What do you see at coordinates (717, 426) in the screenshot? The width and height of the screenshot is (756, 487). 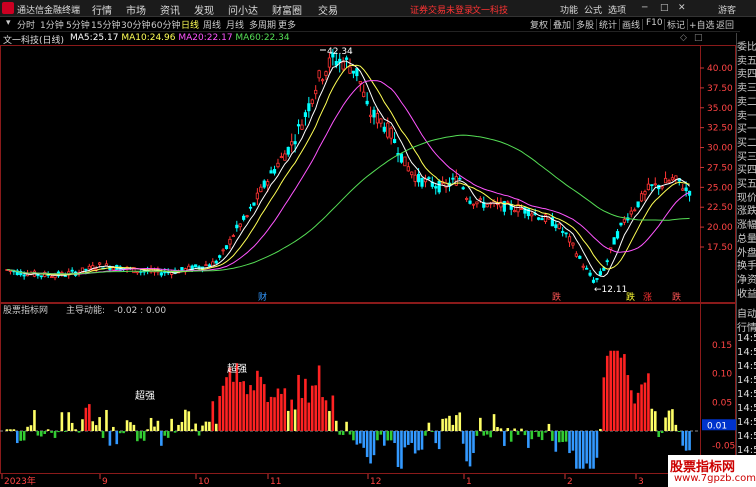 I see `indicator-zero-label: 0.01` at bounding box center [717, 426].